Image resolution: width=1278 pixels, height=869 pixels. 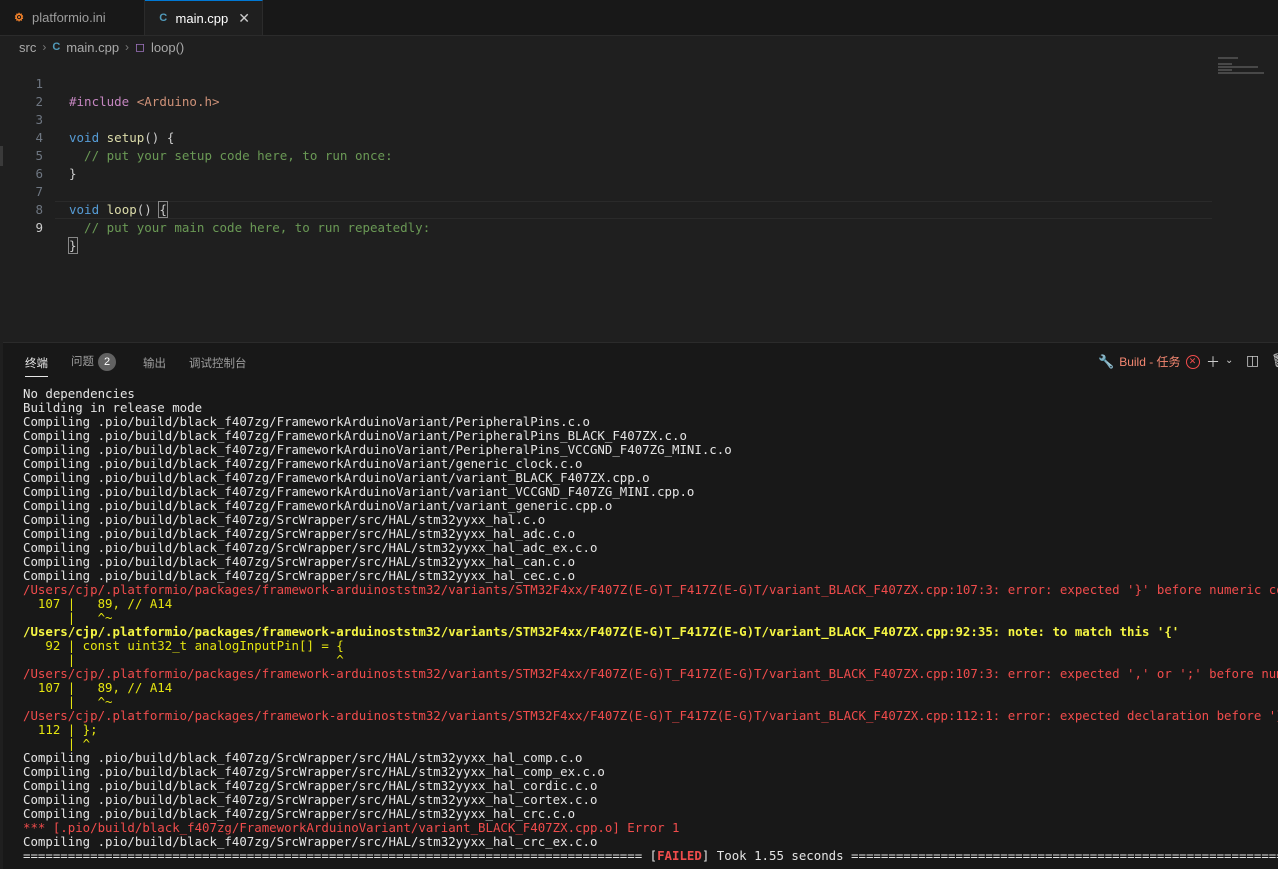 I want to click on code-line-9: 9 }, so click(x=56, y=237).